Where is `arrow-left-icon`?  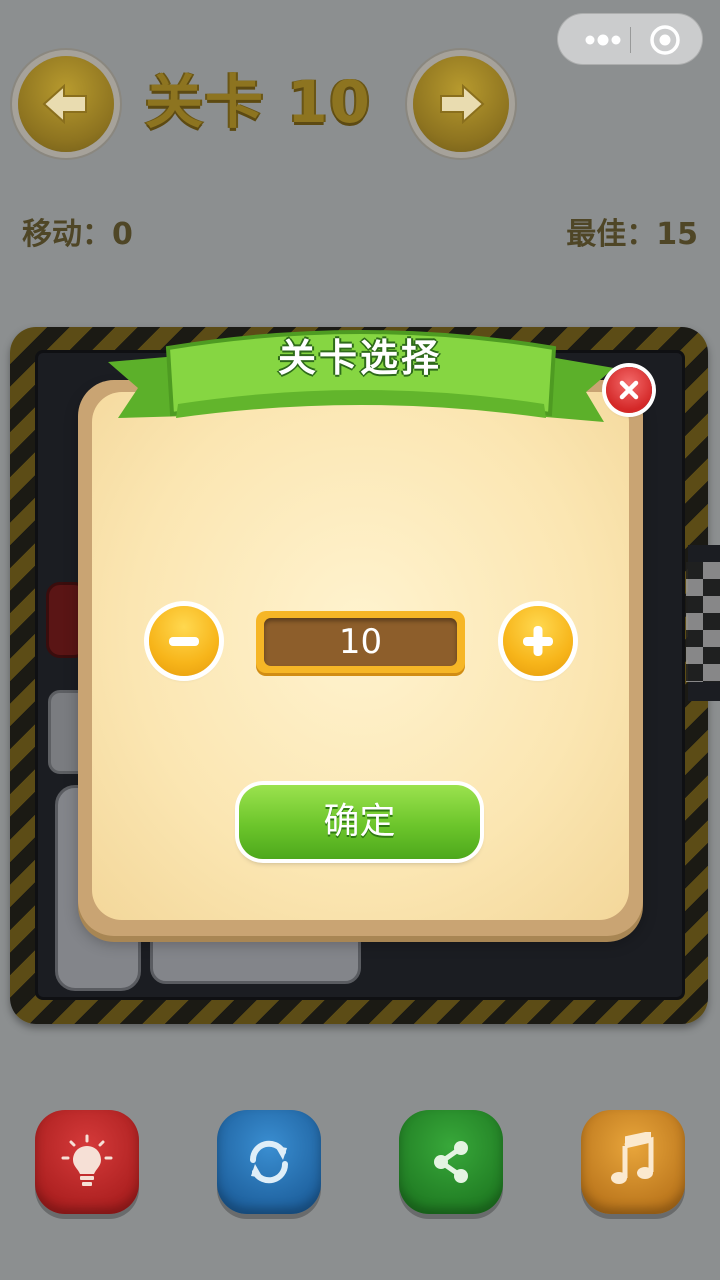 arrow-left-icon is located at coordinates (64, 104).